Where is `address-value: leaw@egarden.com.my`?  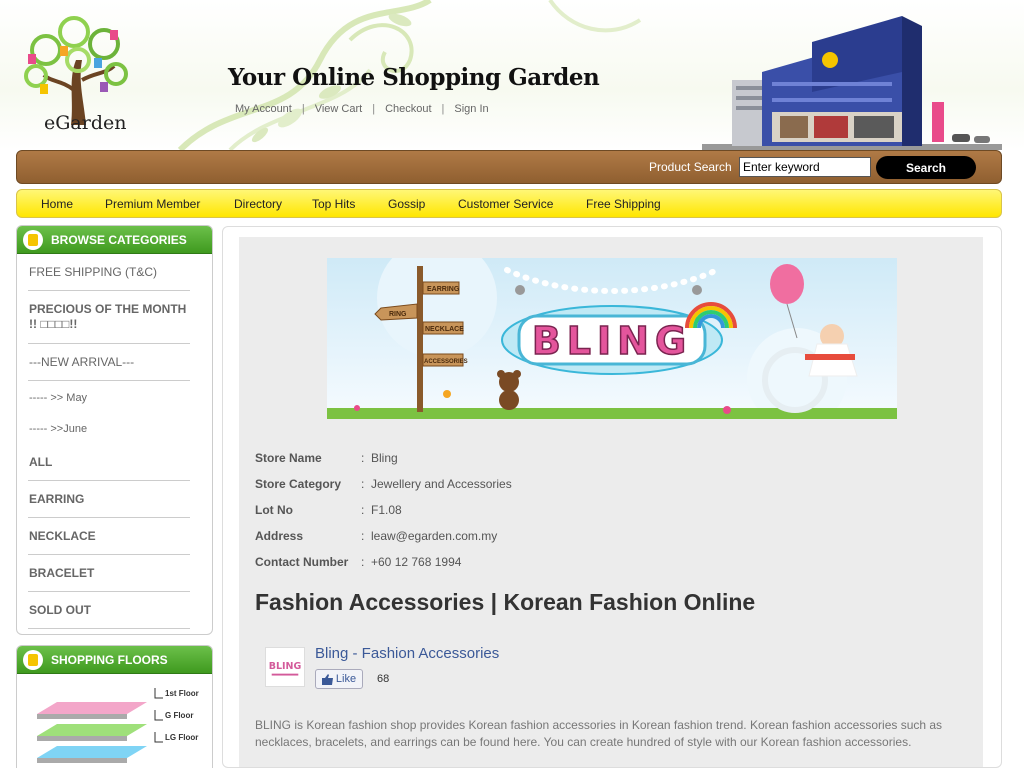
address-value: leaw@egarden.com.my is located at coordinates (434, 536).